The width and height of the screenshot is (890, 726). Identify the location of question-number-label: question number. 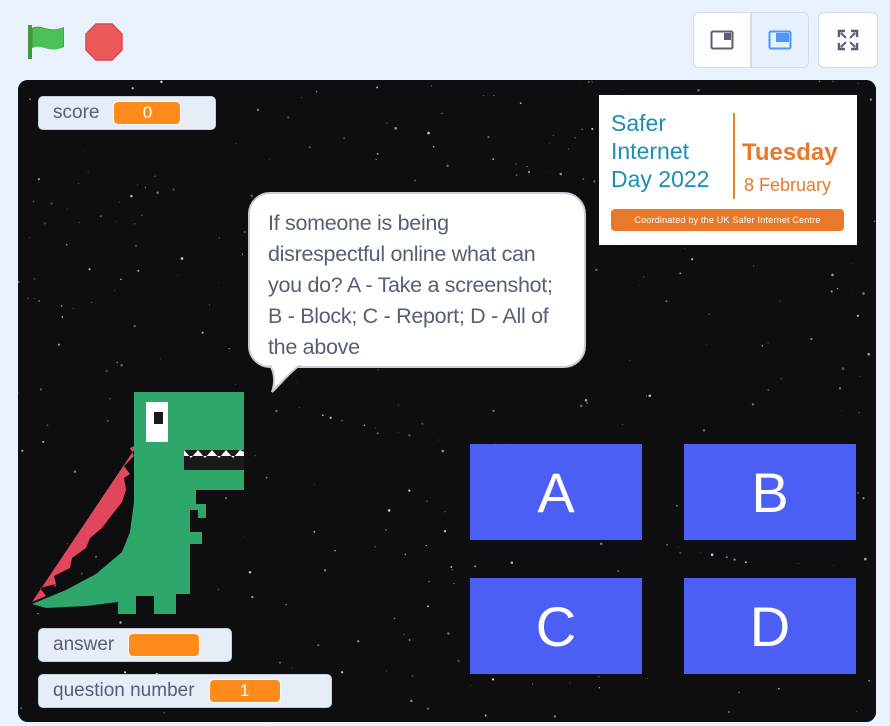
(124, 690).